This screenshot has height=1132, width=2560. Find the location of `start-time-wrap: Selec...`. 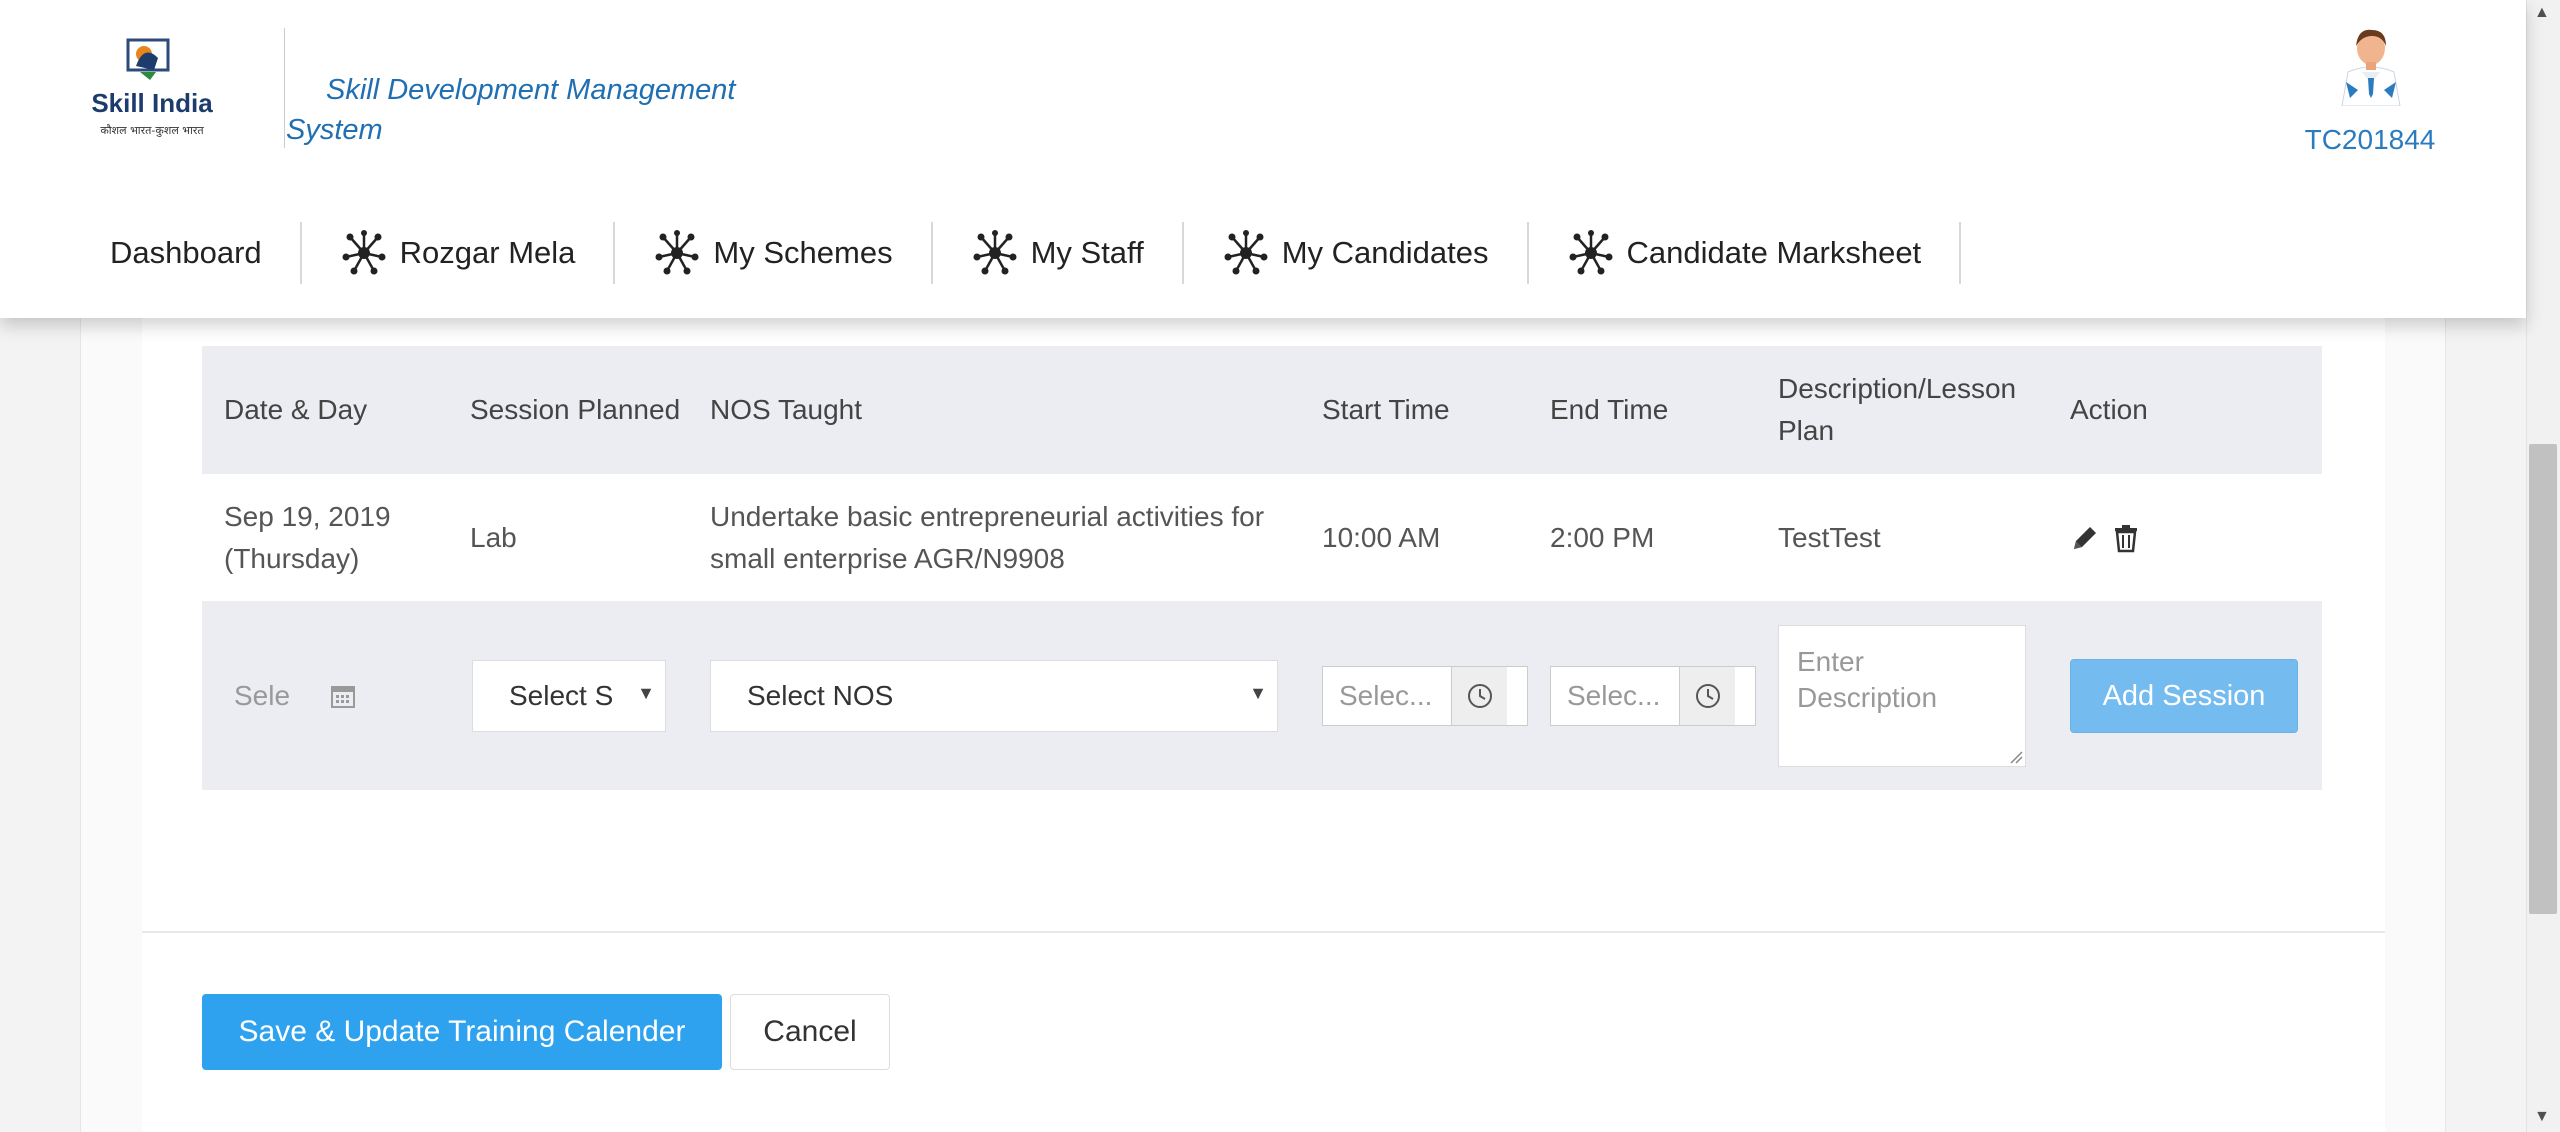

start-time-wrap: Selec... is located at coordinates (1414, 696).